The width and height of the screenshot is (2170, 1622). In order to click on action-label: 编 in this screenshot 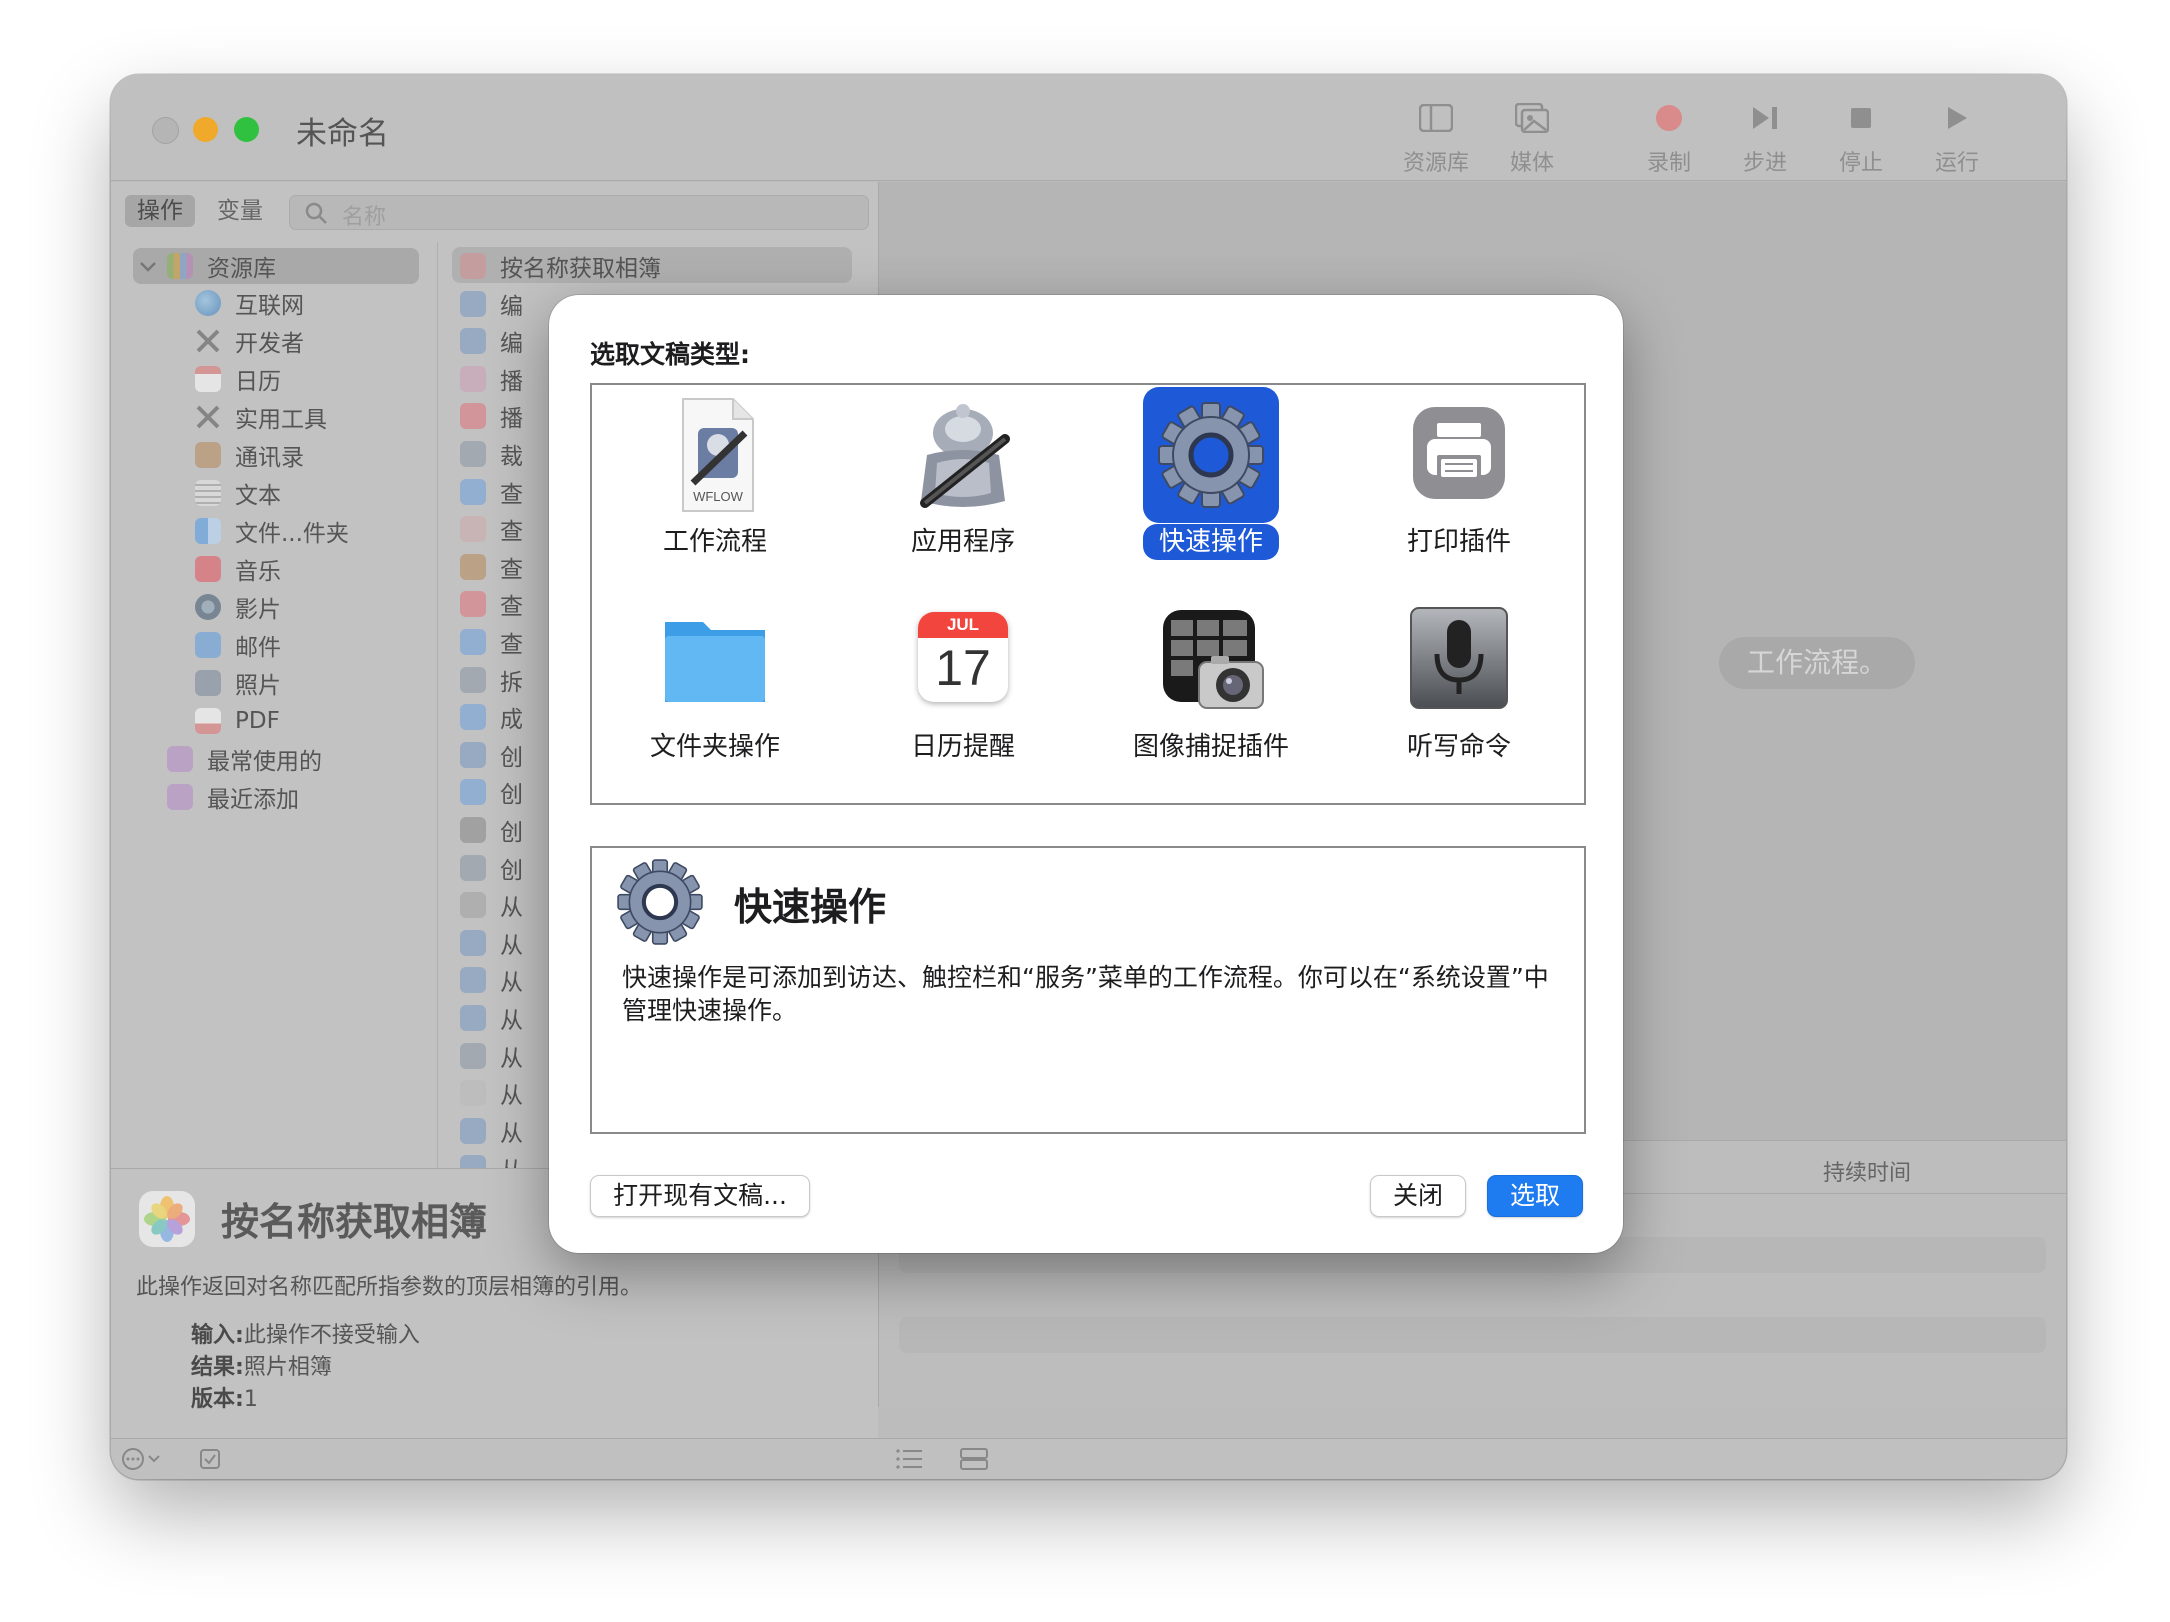, I will do `click(511, 344)`.